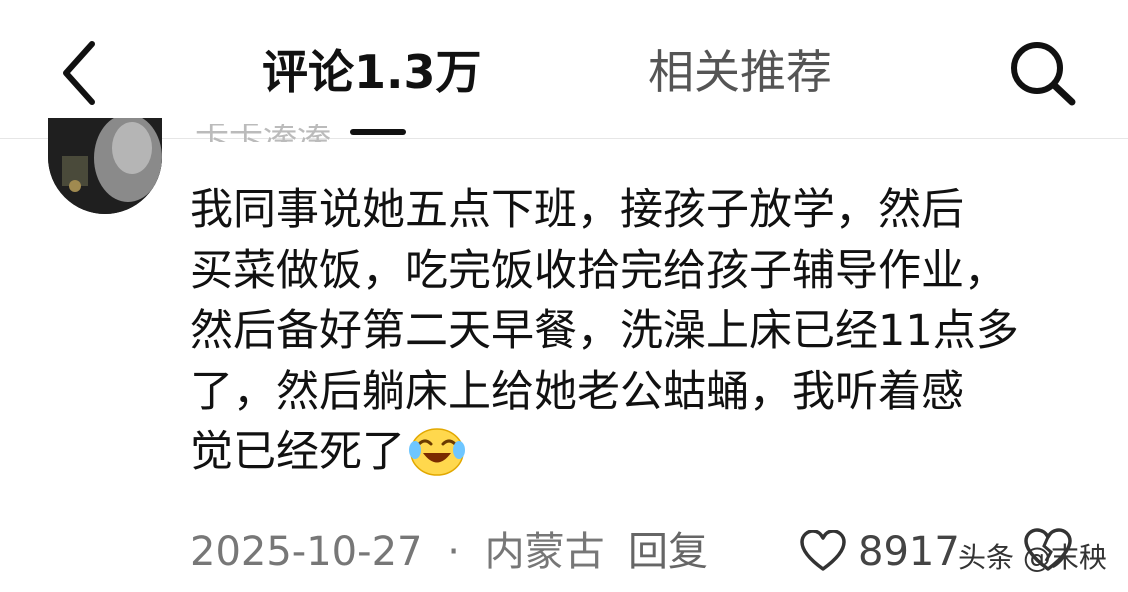  I want to click on crying-laughing-emoji-icon, so click(437, 459).